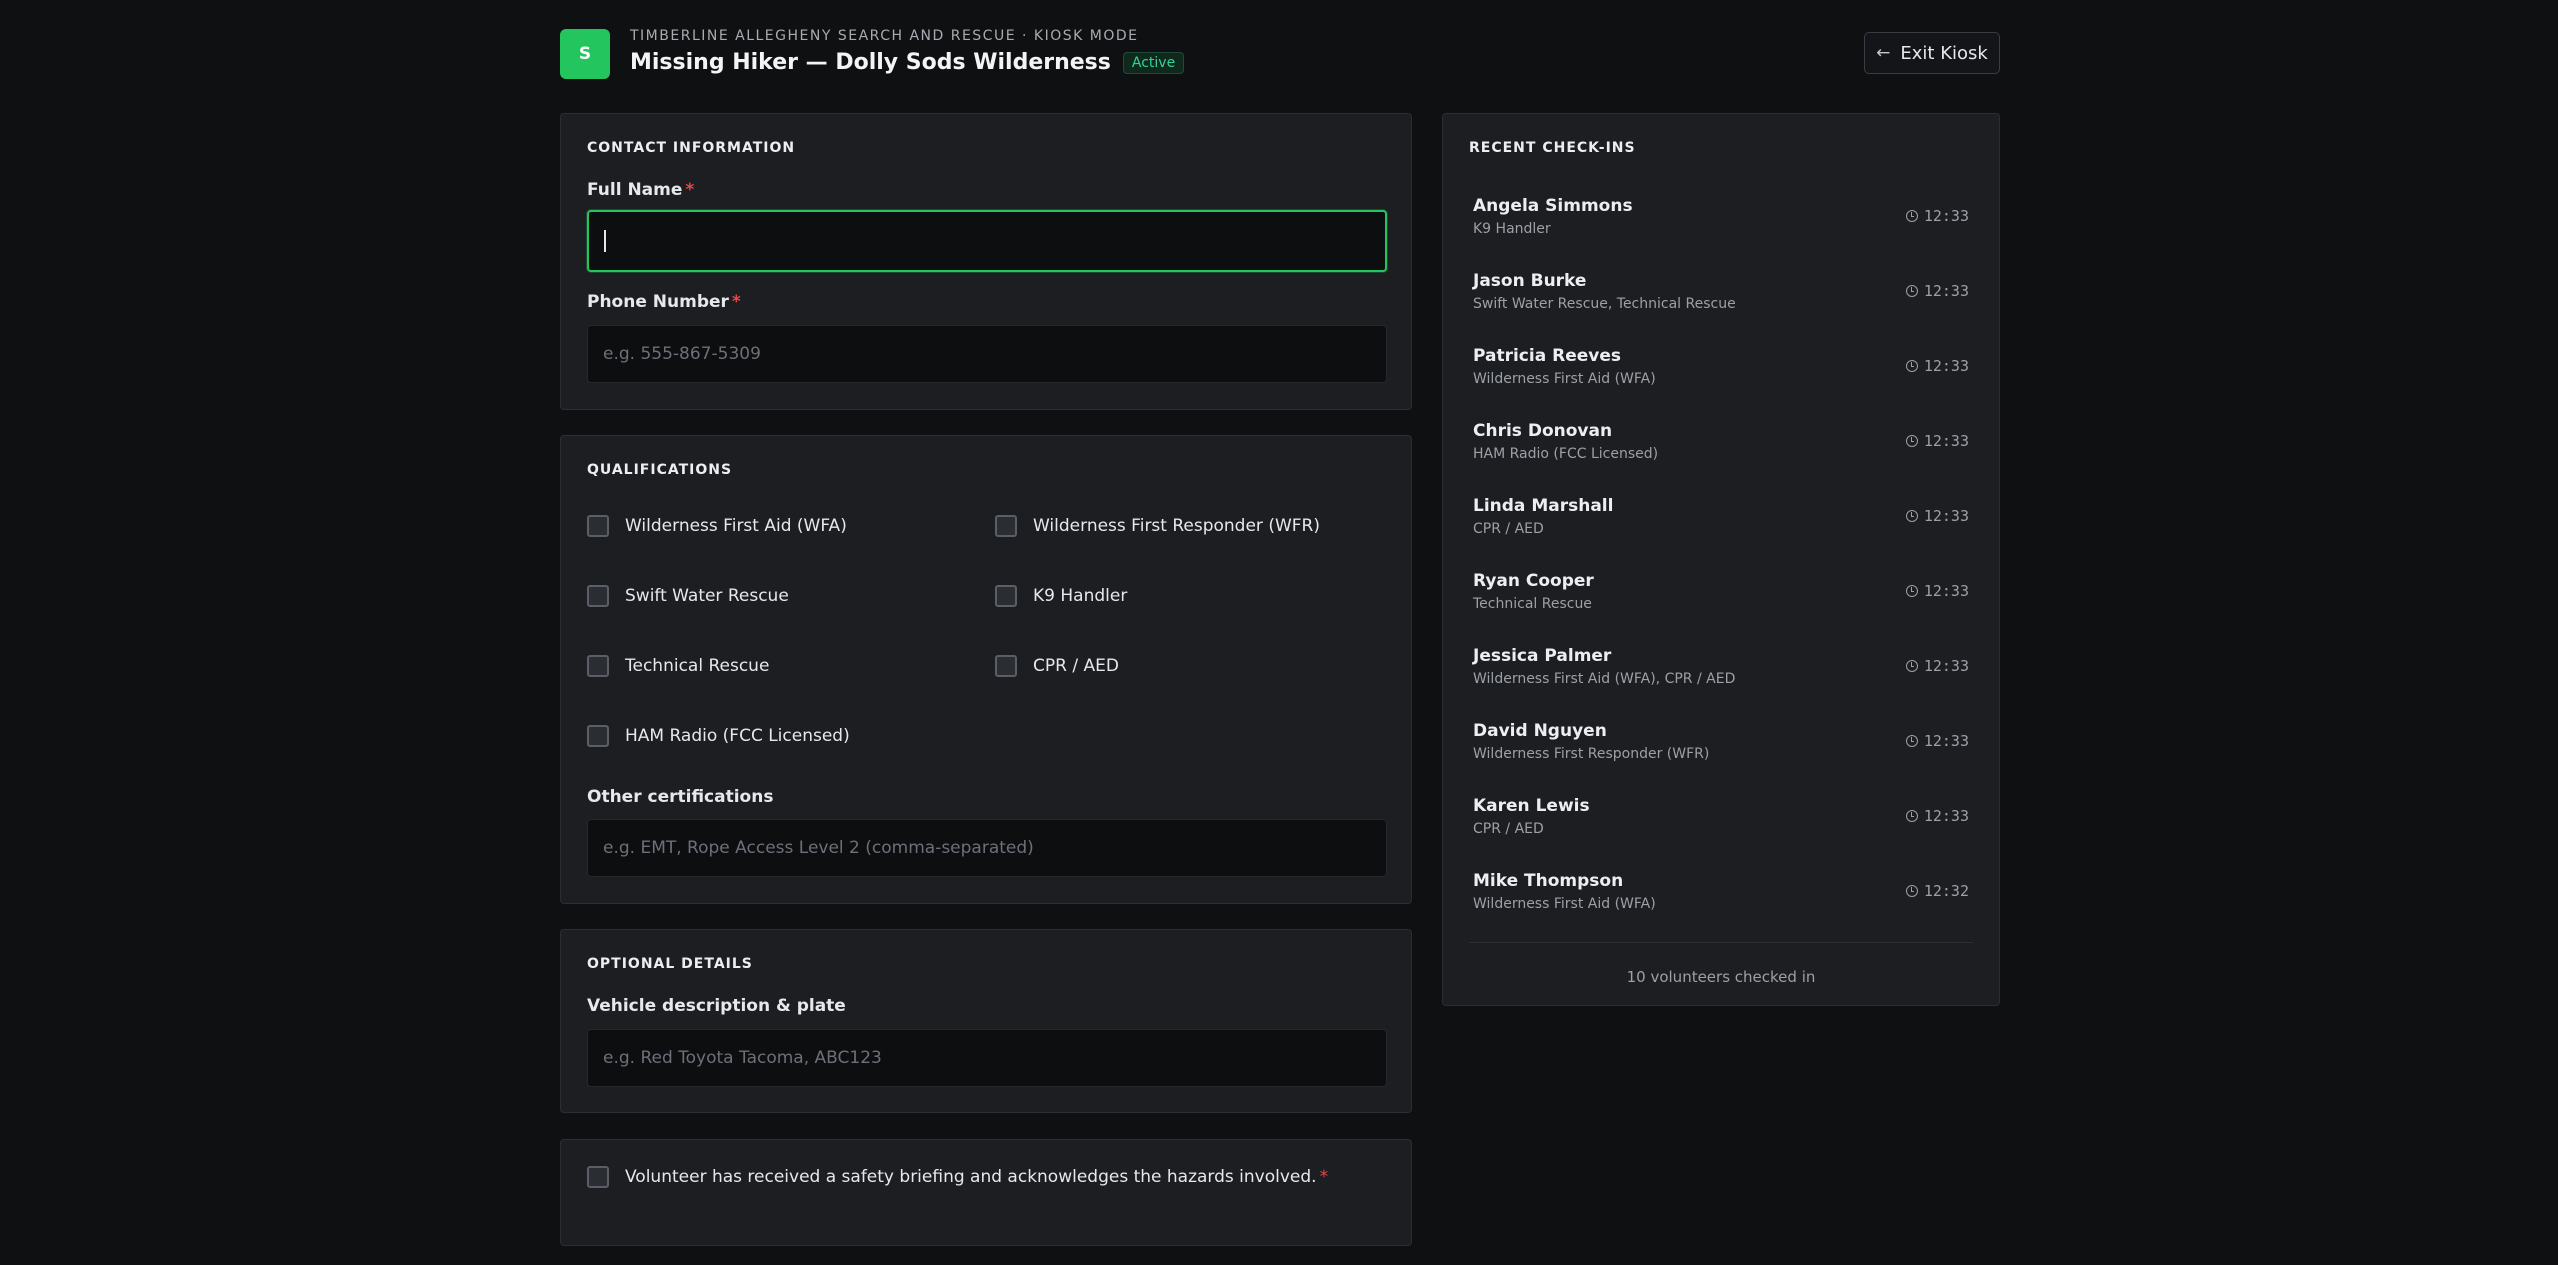 This screenshot has width=2558, height=1265. I want to click on volunteer-quals: Wilderness First Aid (WFA), CPR / AED, so click(1604, 679).